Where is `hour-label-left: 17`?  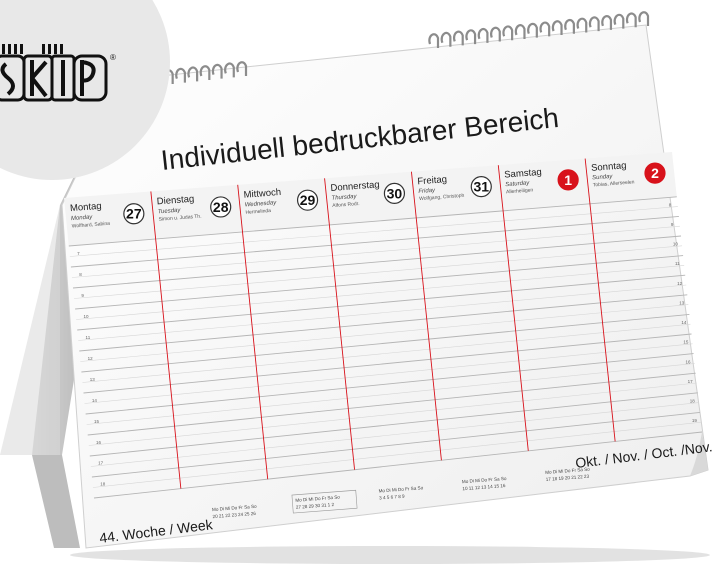 hour-label-left: 17 is located at coordinates (101, 463).